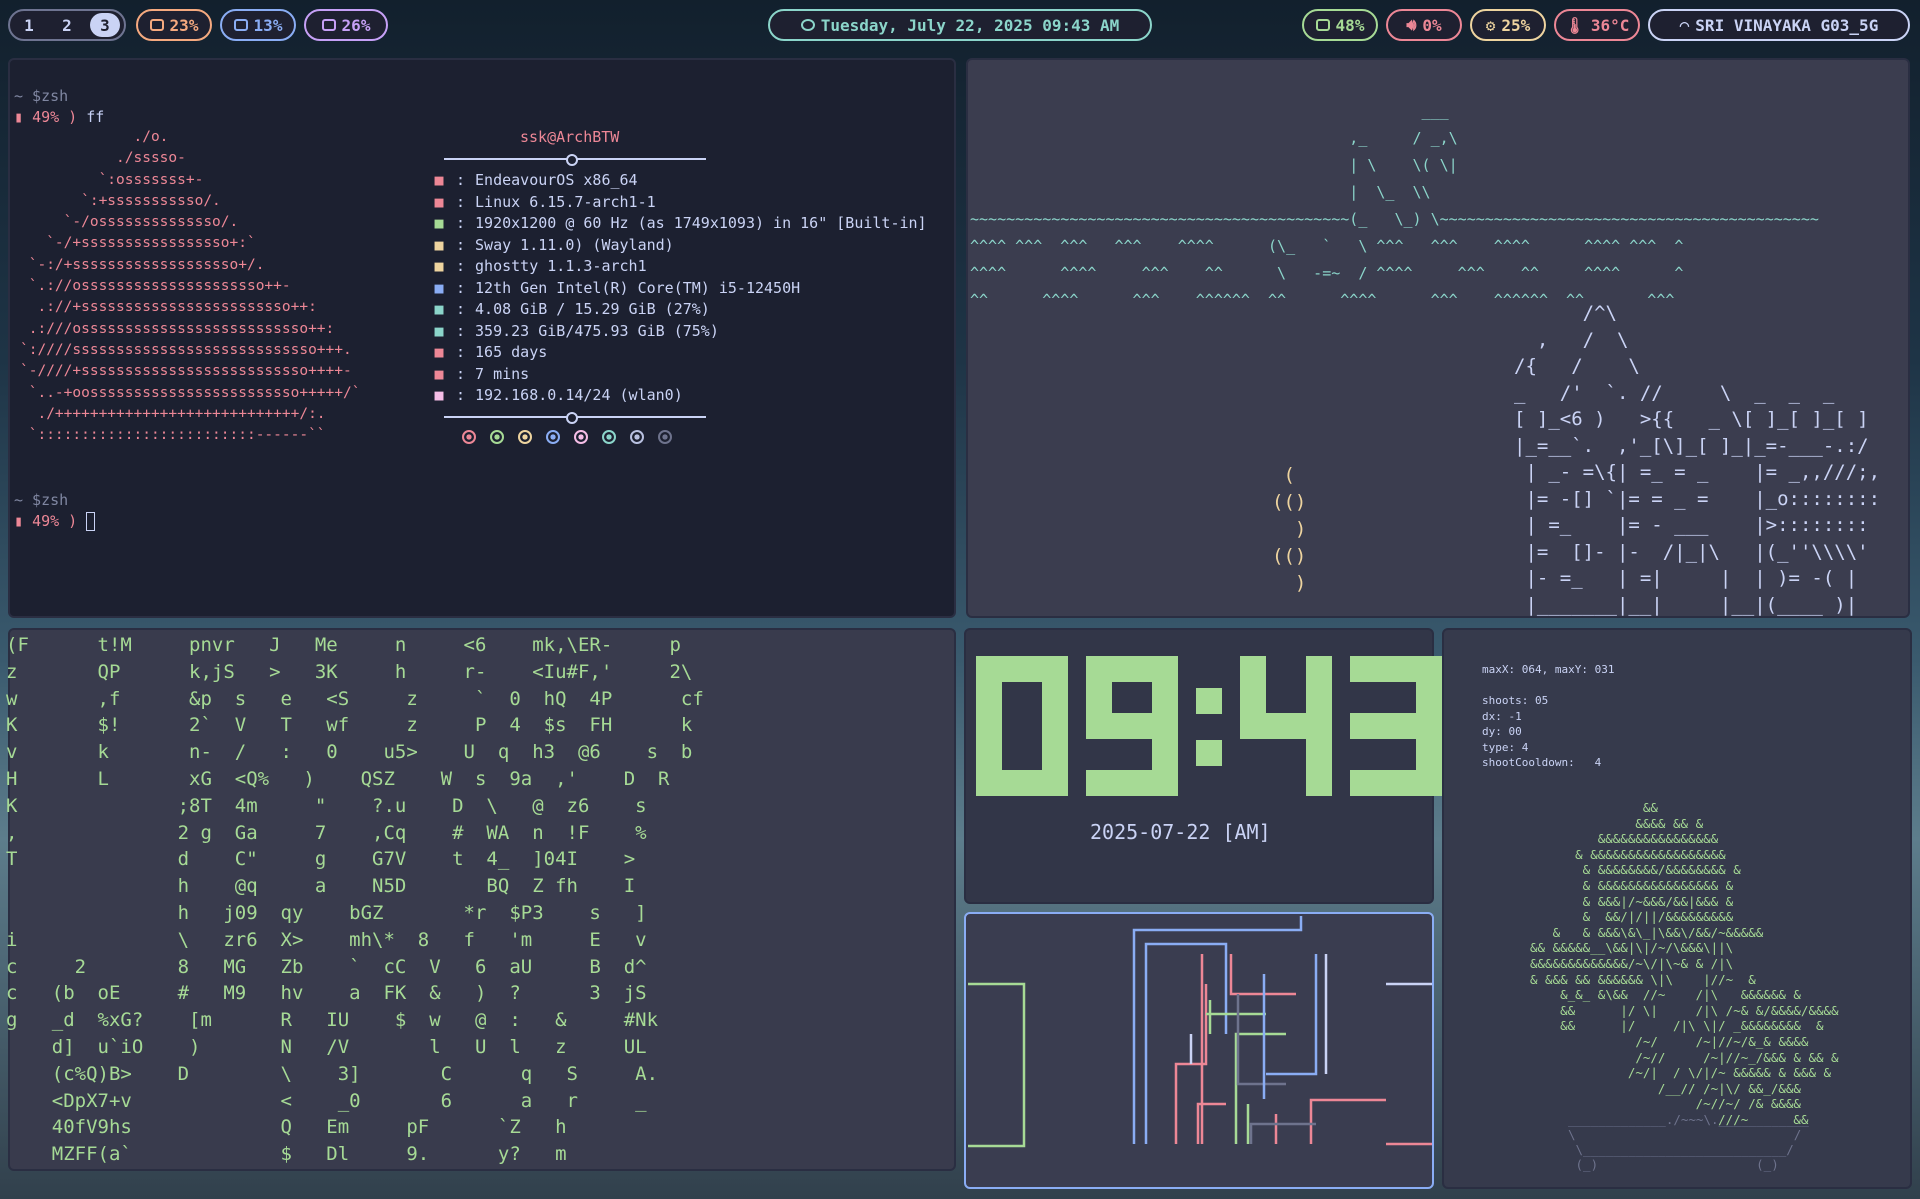 The image size is (1920, 1199). I want to click on volume-widget: 🔊︎ 0%, so click(1424, 25).